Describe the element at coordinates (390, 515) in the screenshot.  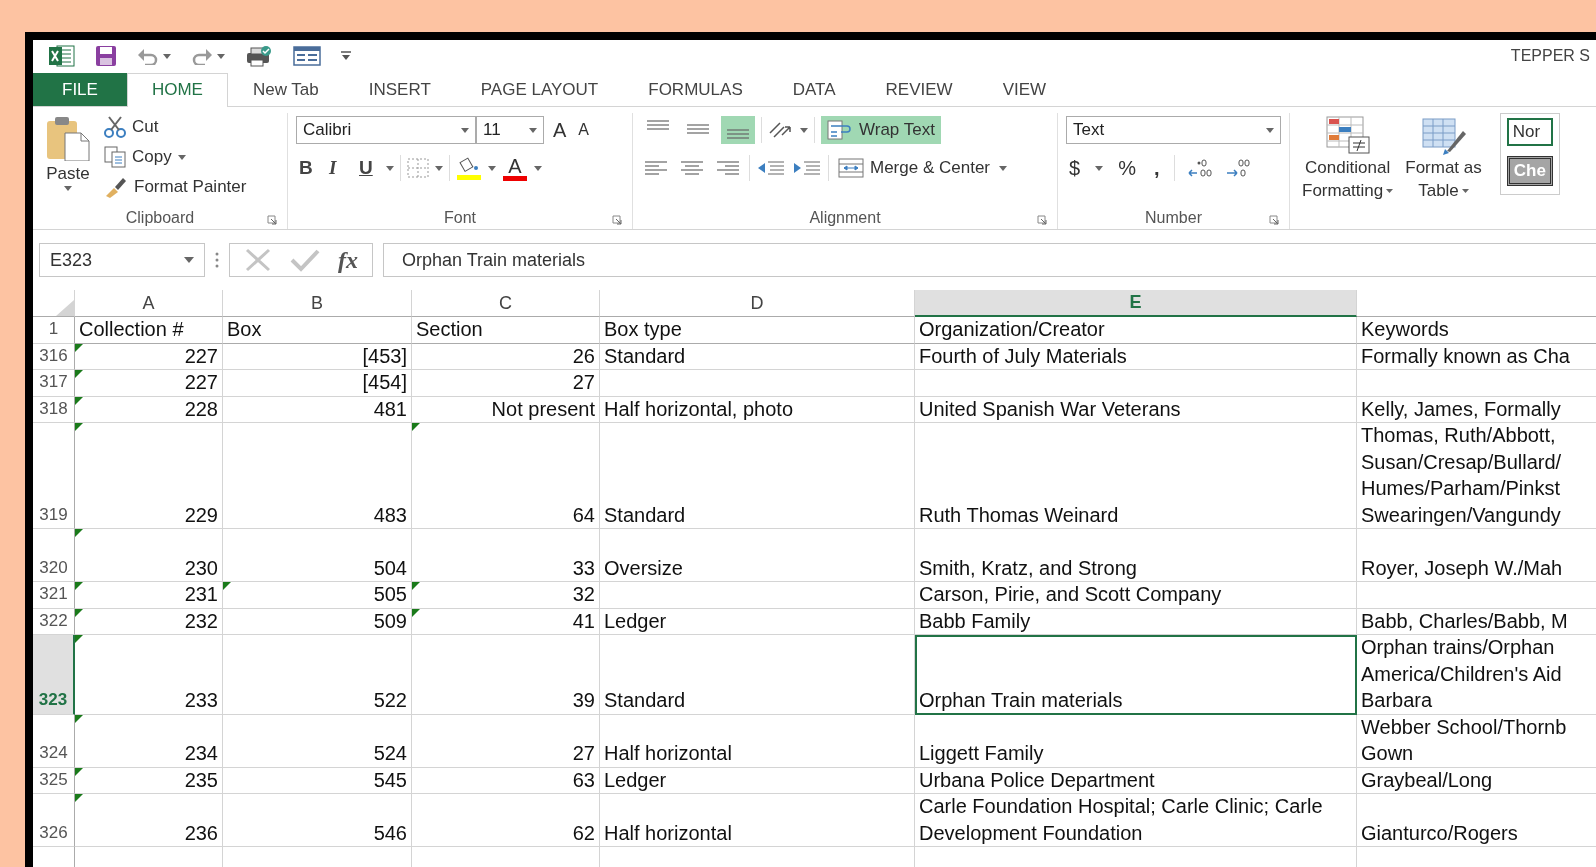
I see `table-cell-text: 483` at that location.